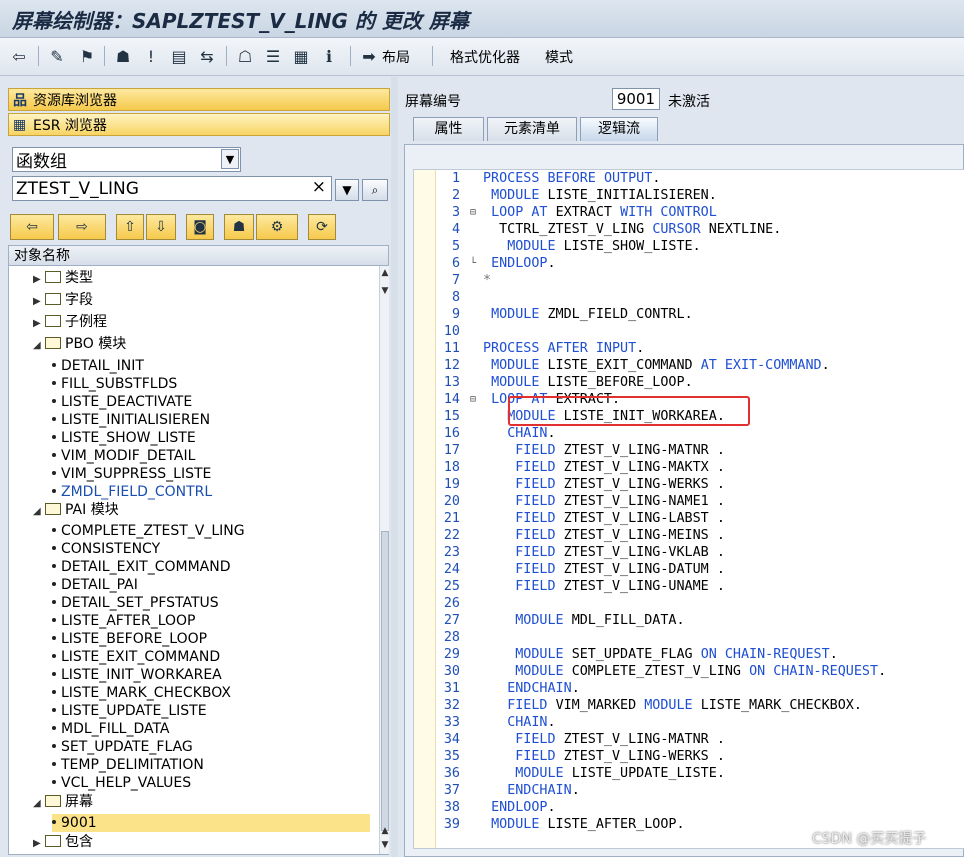  What do you see at coordinates (347, 190) in the screenshot?
I see `dropdown-button: ▼` at bounding box center [347, 190].